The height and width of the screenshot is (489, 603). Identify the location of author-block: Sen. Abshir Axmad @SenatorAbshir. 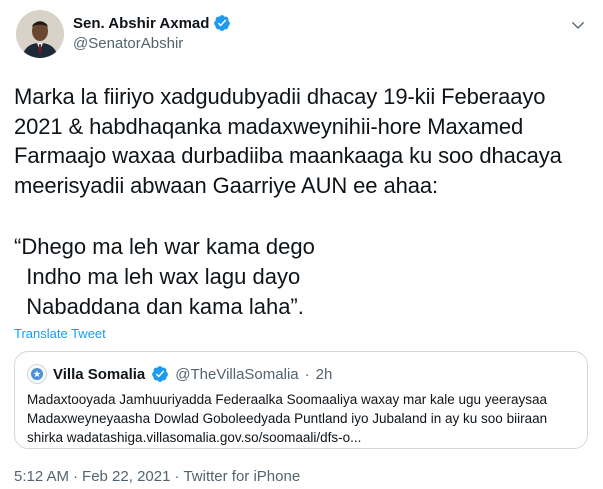
(152, 33).